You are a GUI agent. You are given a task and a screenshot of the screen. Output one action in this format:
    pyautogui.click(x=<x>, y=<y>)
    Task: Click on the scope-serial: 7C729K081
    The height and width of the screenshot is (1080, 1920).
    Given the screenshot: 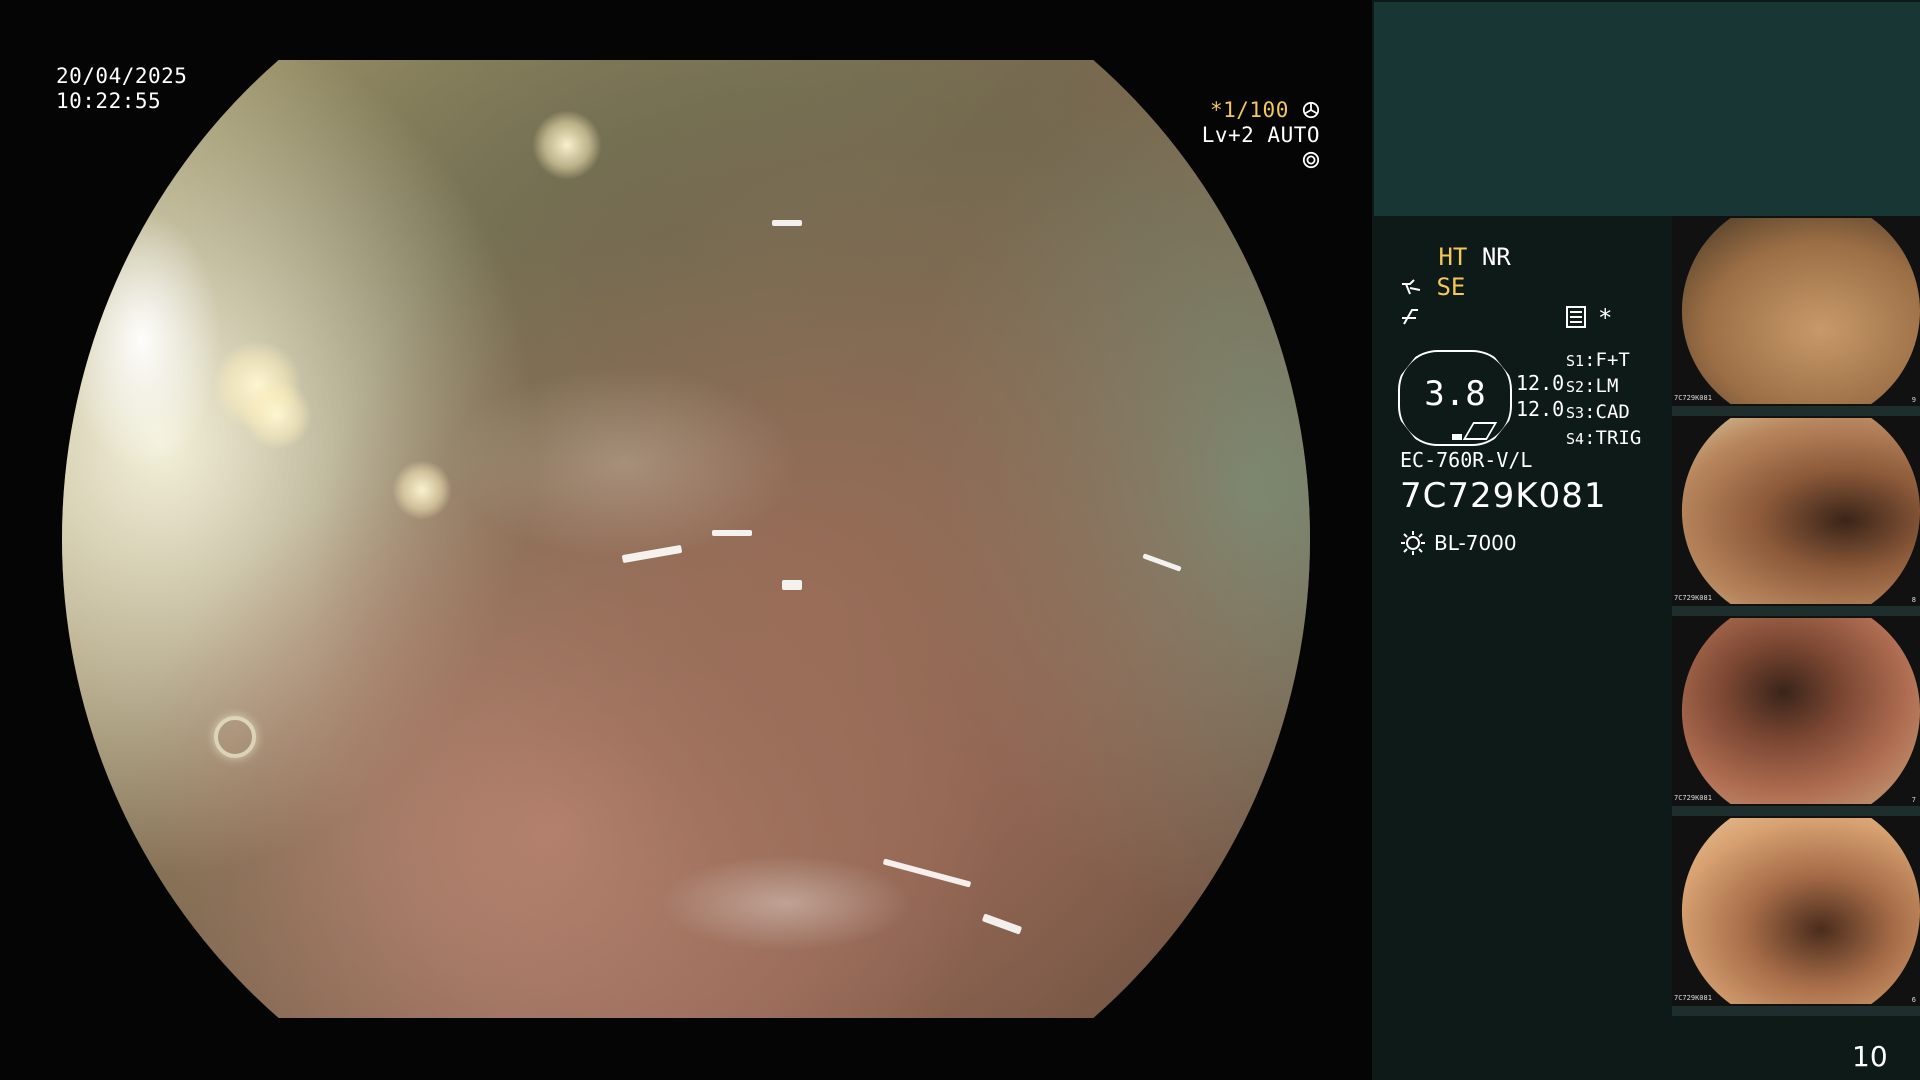 What is the action you would take?
    pyautogui.click(x=1503, y=496)
    